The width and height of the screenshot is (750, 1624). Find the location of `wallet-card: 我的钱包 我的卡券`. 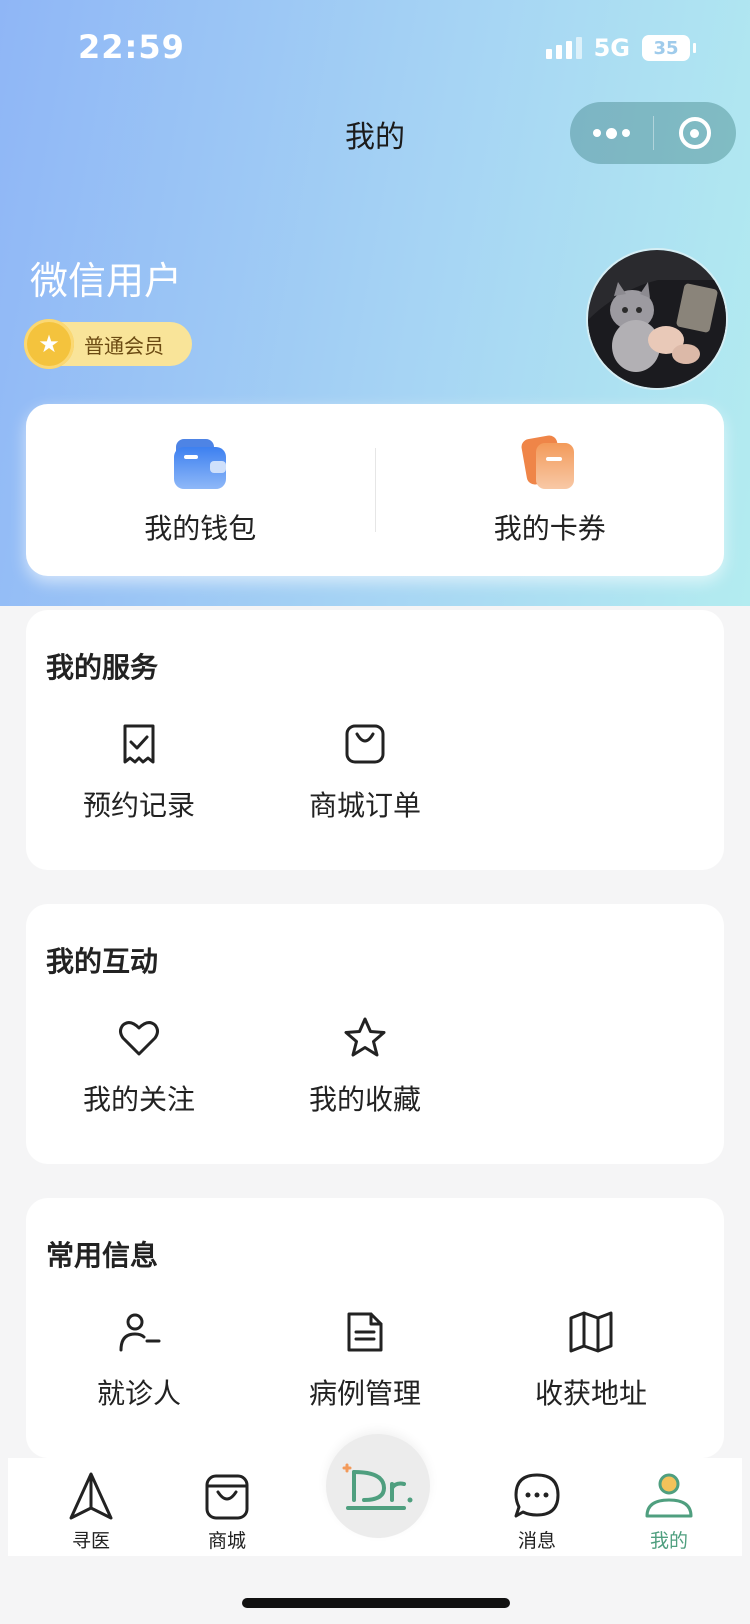

wallet-card: 我的钱包 我的卡券 is located at coordinates (375, 490).